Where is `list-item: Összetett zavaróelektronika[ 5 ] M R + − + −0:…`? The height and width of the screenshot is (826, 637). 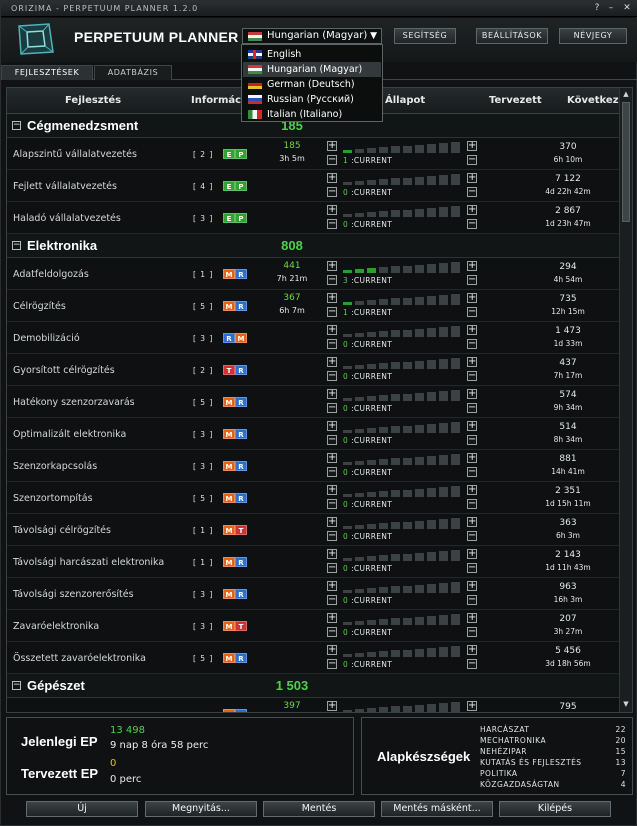
list-item: Összetett zavaróelektronika[ 5 ] M R + − + −0:… is located at coordinates (313, 658).